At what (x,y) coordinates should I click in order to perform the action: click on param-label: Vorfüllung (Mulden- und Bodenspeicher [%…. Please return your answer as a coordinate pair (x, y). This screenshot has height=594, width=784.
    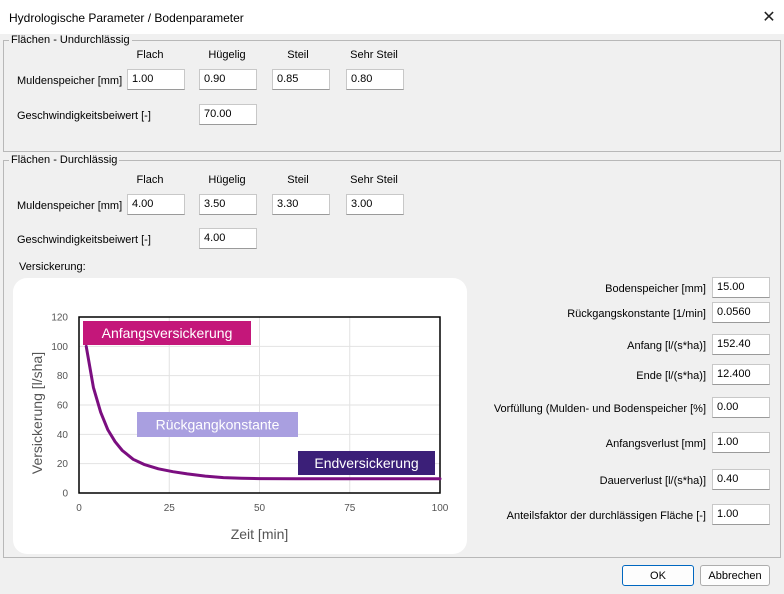
    Looking at the image, I should click on (599, 409).